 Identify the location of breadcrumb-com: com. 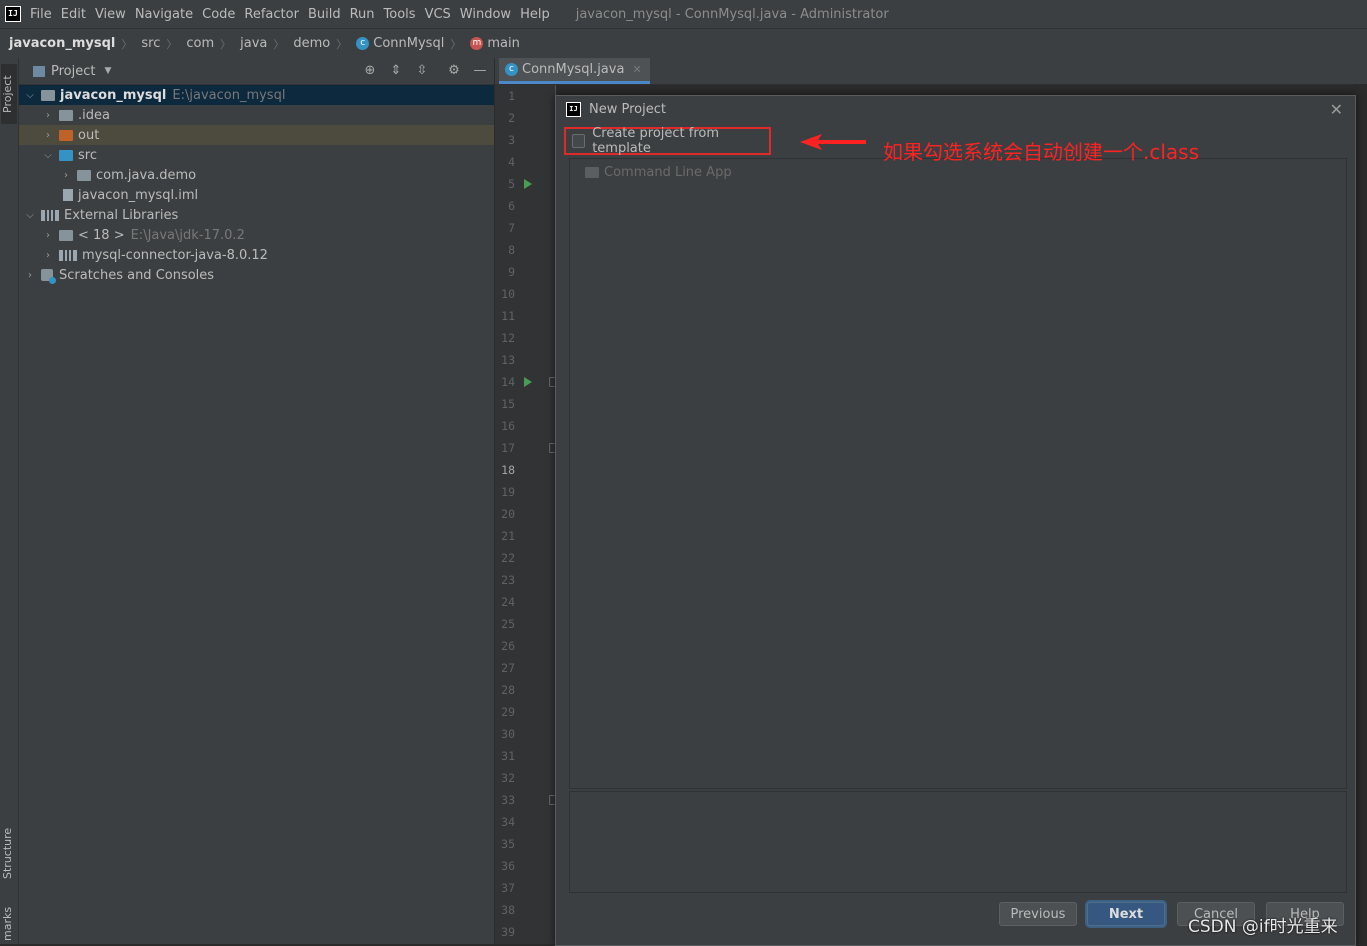
(200, 43).